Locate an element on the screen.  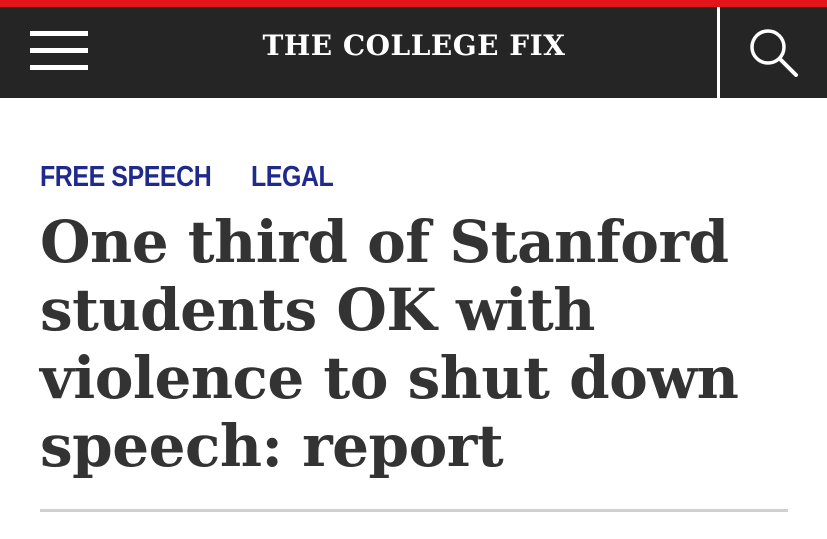
category-links: FREE SPEECH LEGAL is located at coordinates (212, 177).